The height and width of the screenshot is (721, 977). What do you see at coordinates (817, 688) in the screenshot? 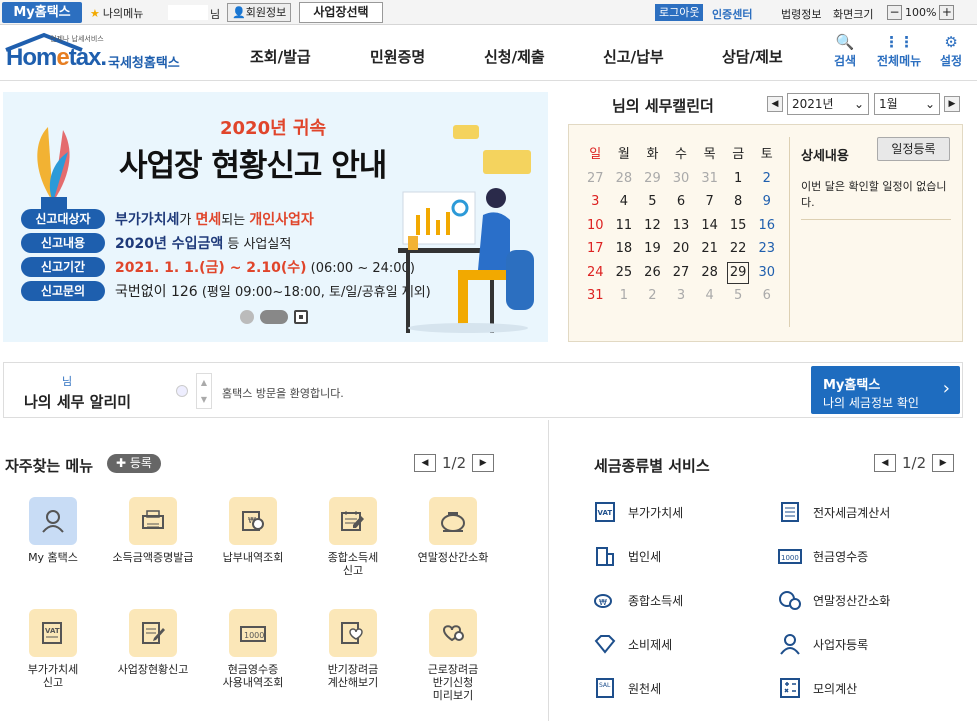
I see `tax-service-item: 모의계산` at bounding box center [817, 688].